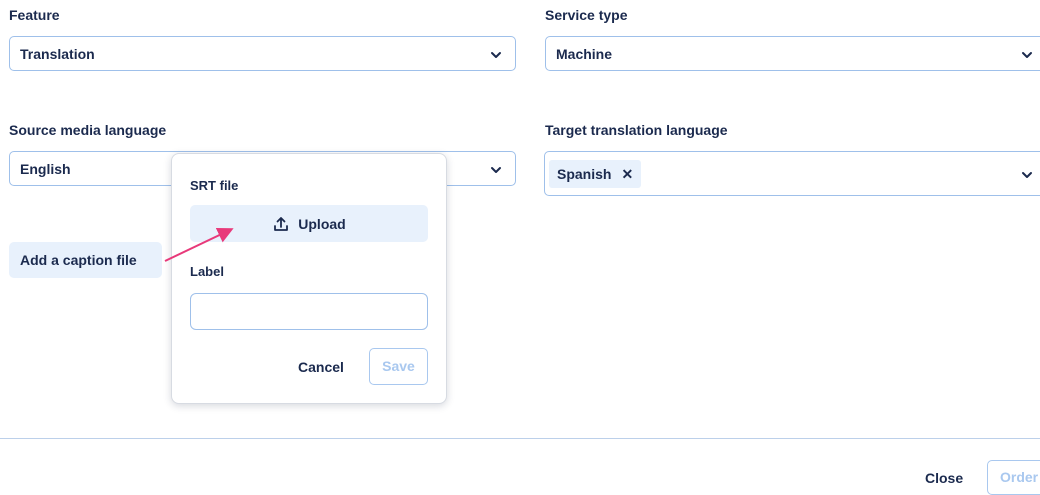  I want to click on language-chip-spanish: Spanish ✕, so click(595, 174).